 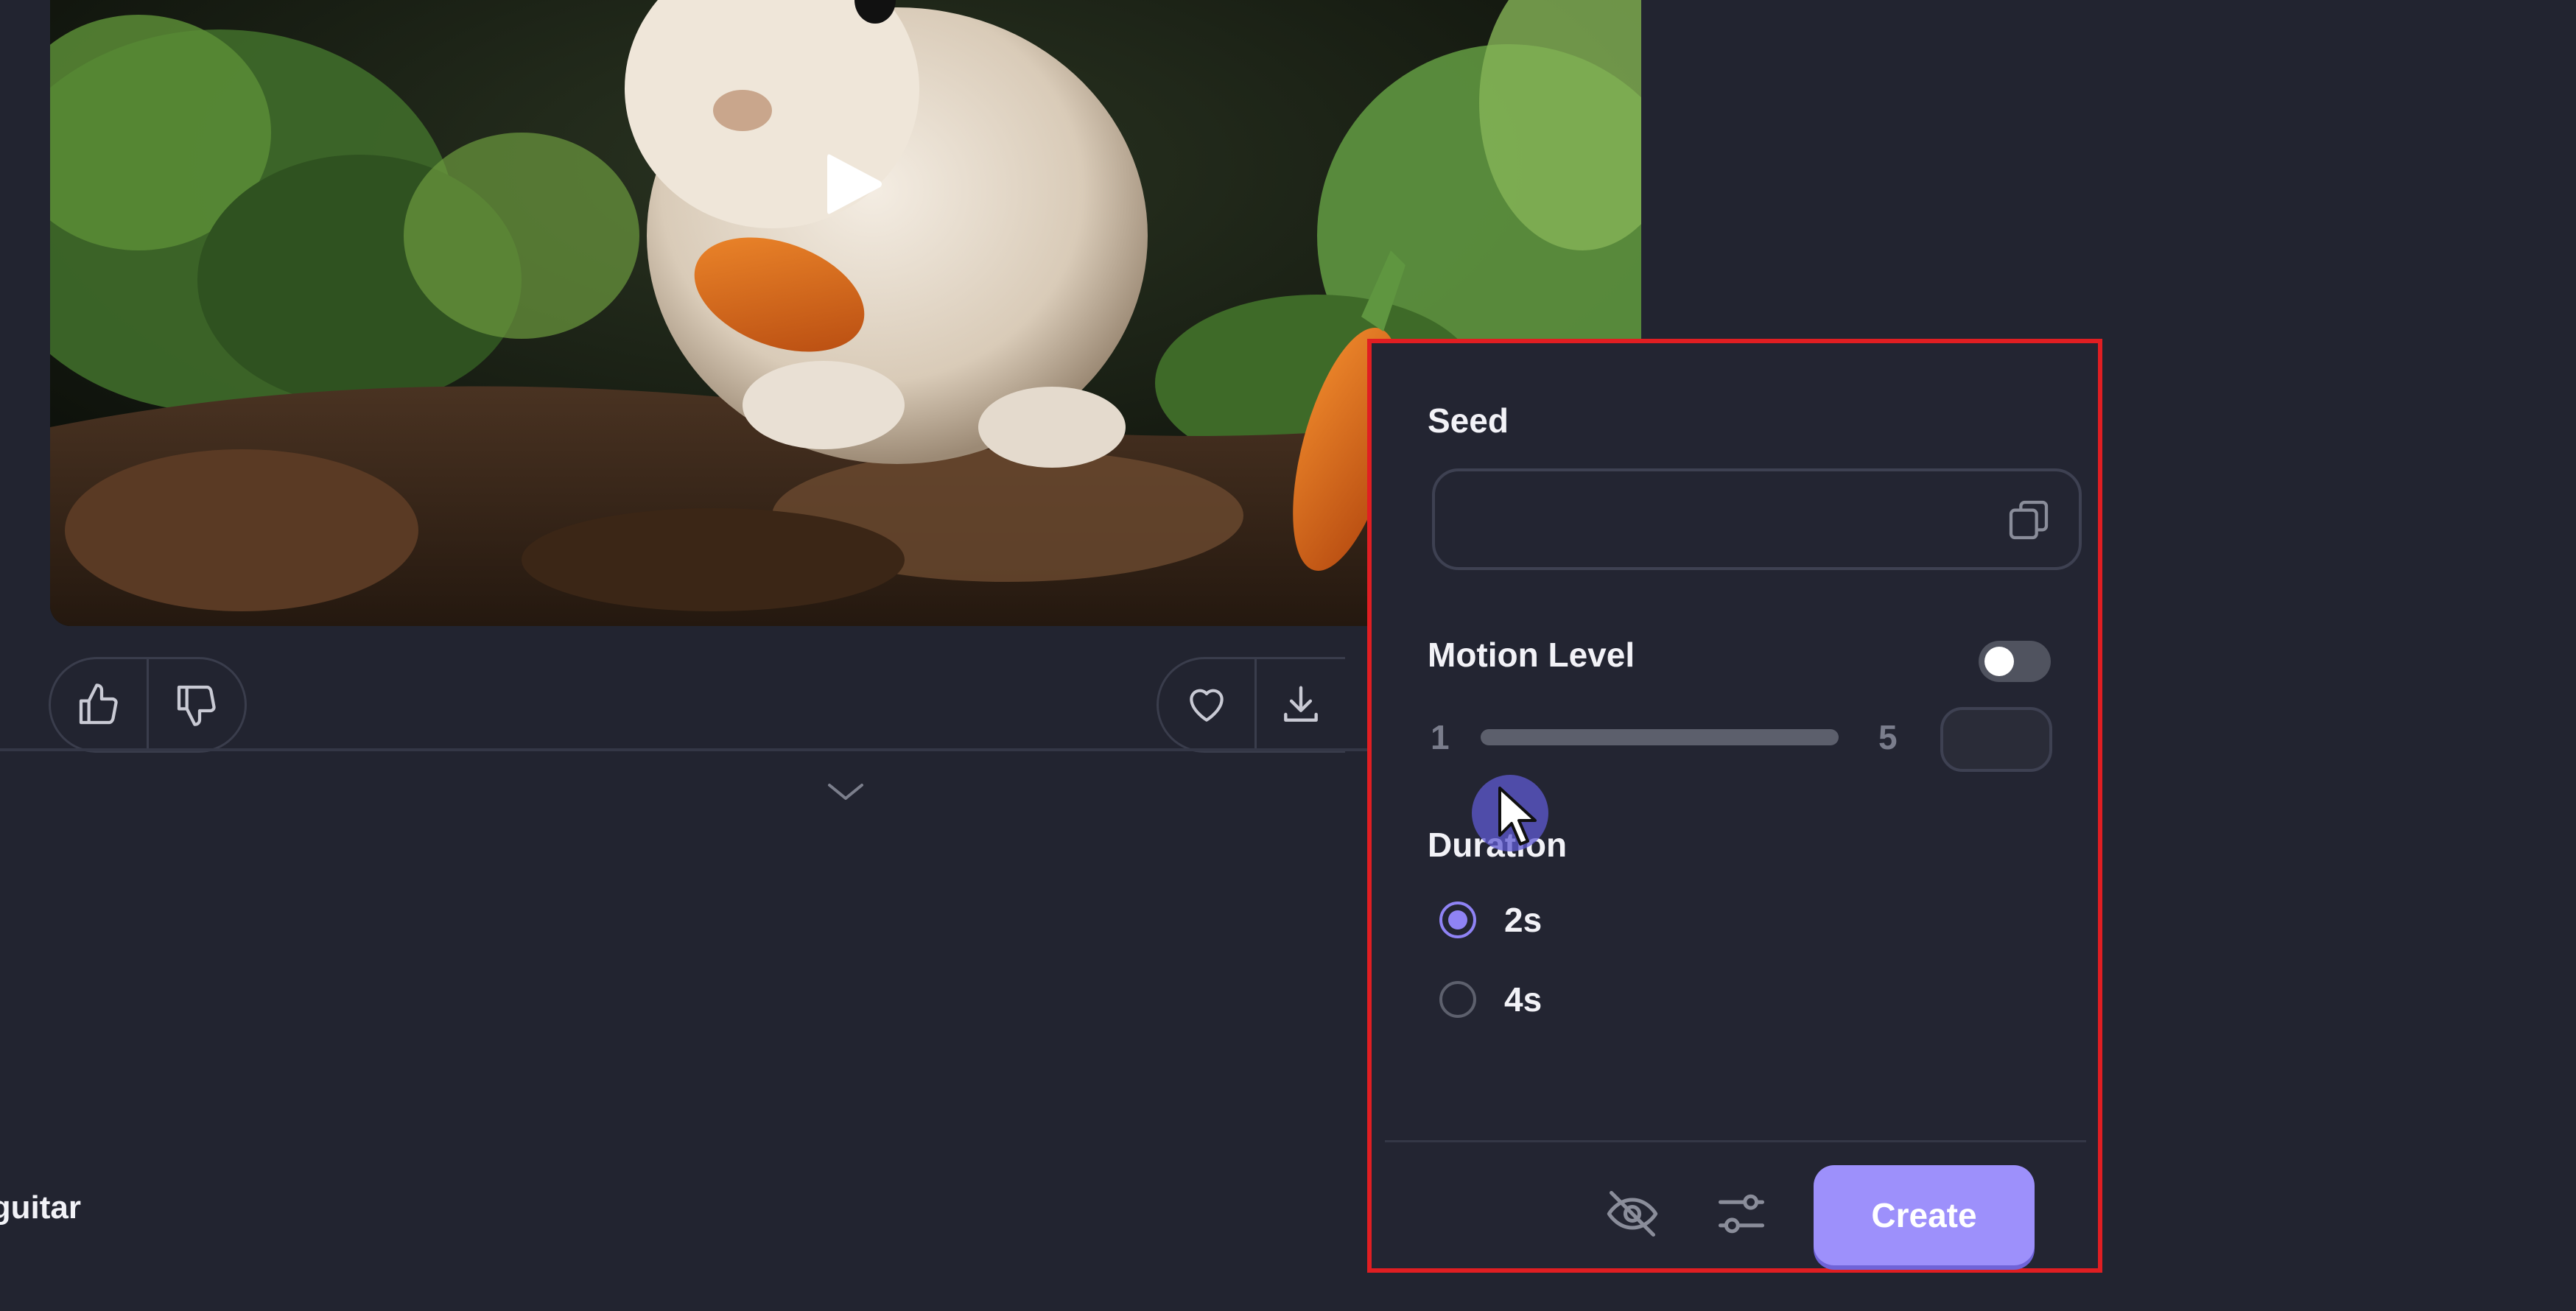 What do you see at coordinates (1996, 740) in the screenshot?
I see `motion-level-value-input` at bounding box center [1996, 740].